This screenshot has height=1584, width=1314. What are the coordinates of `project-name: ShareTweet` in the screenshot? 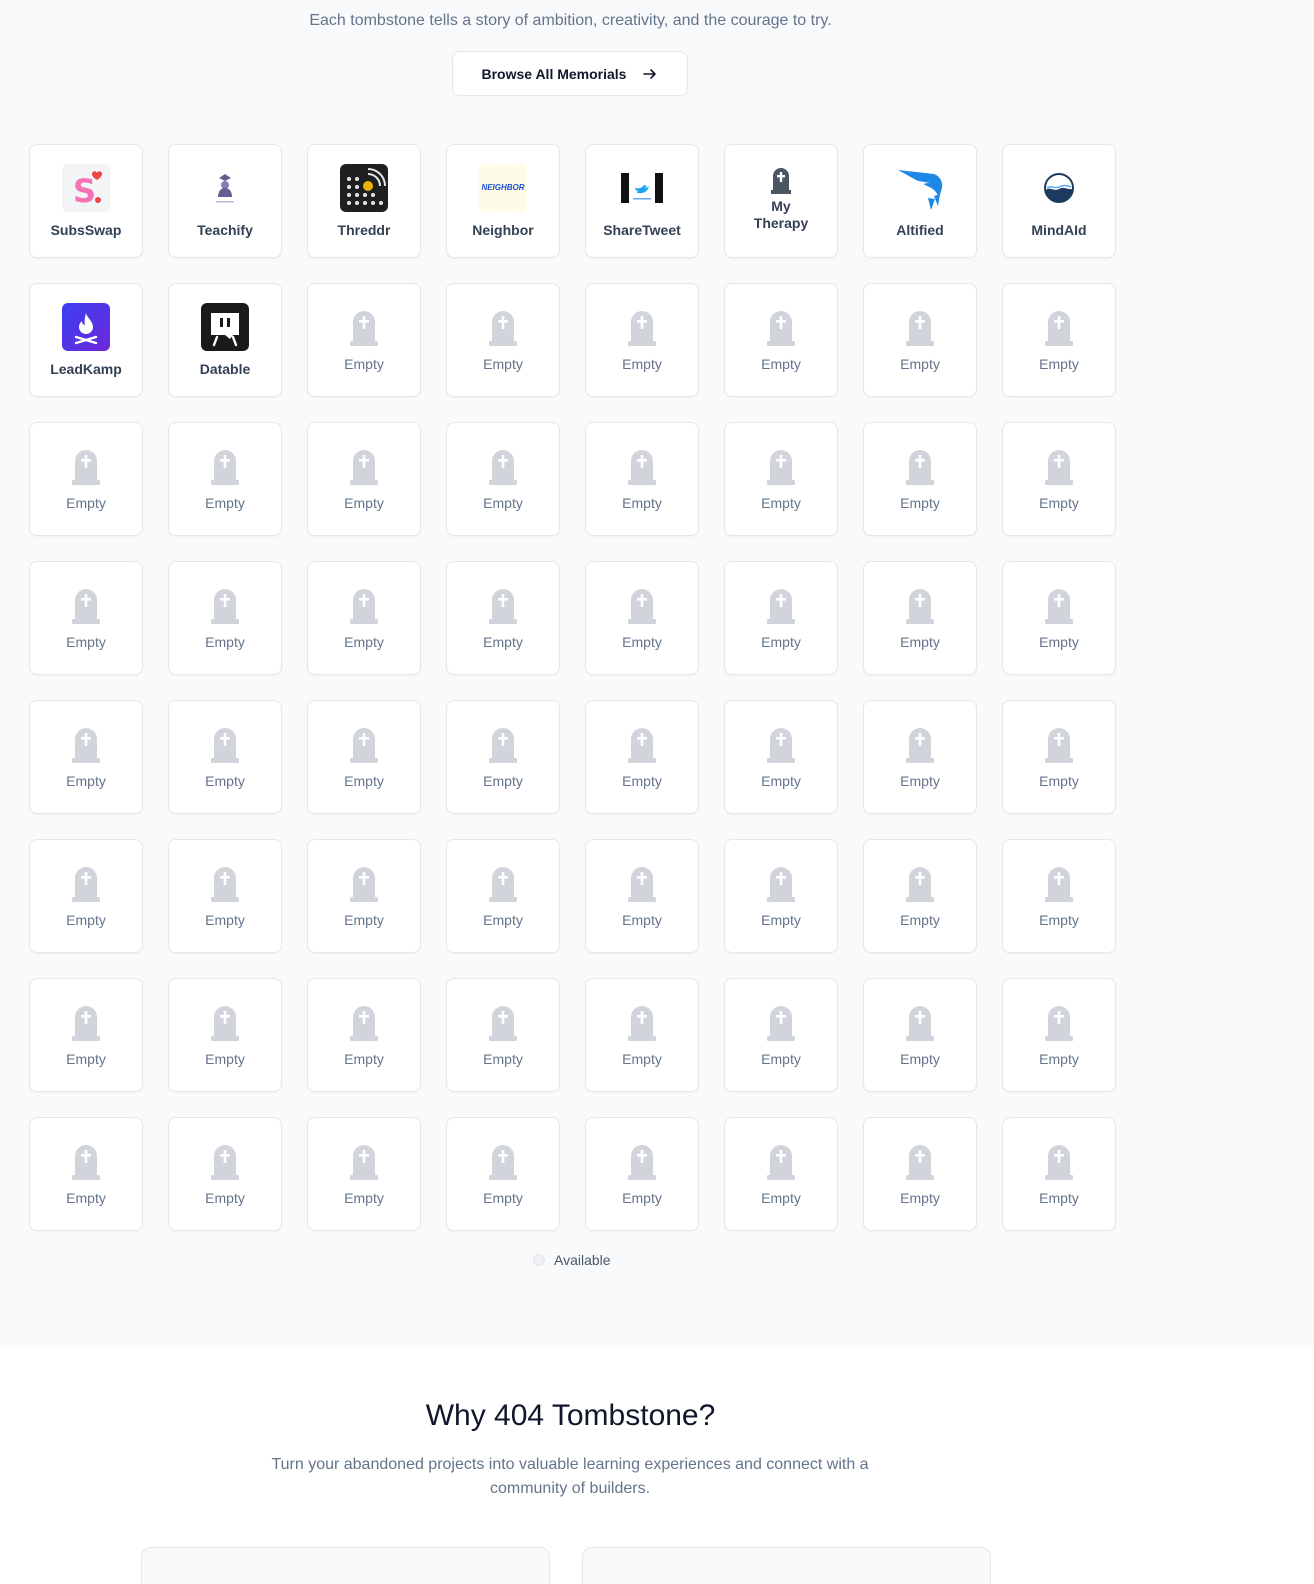 It's located at (642, 229).